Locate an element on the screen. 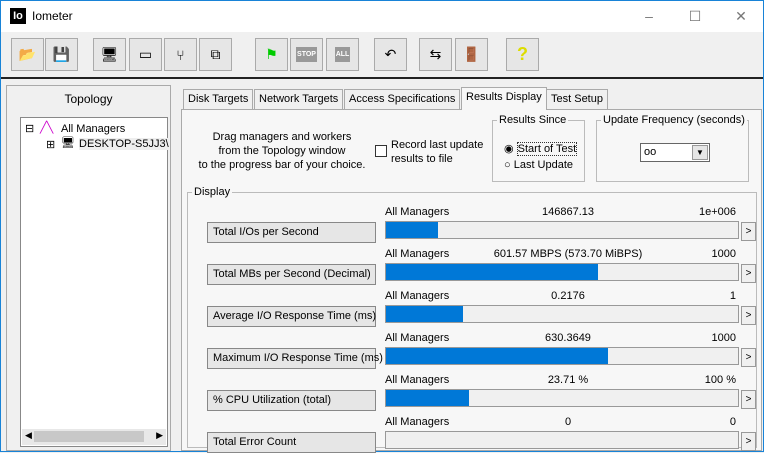 The image size is (764, 453). record-label-line: Record last update is located at coordinates (437, 145).